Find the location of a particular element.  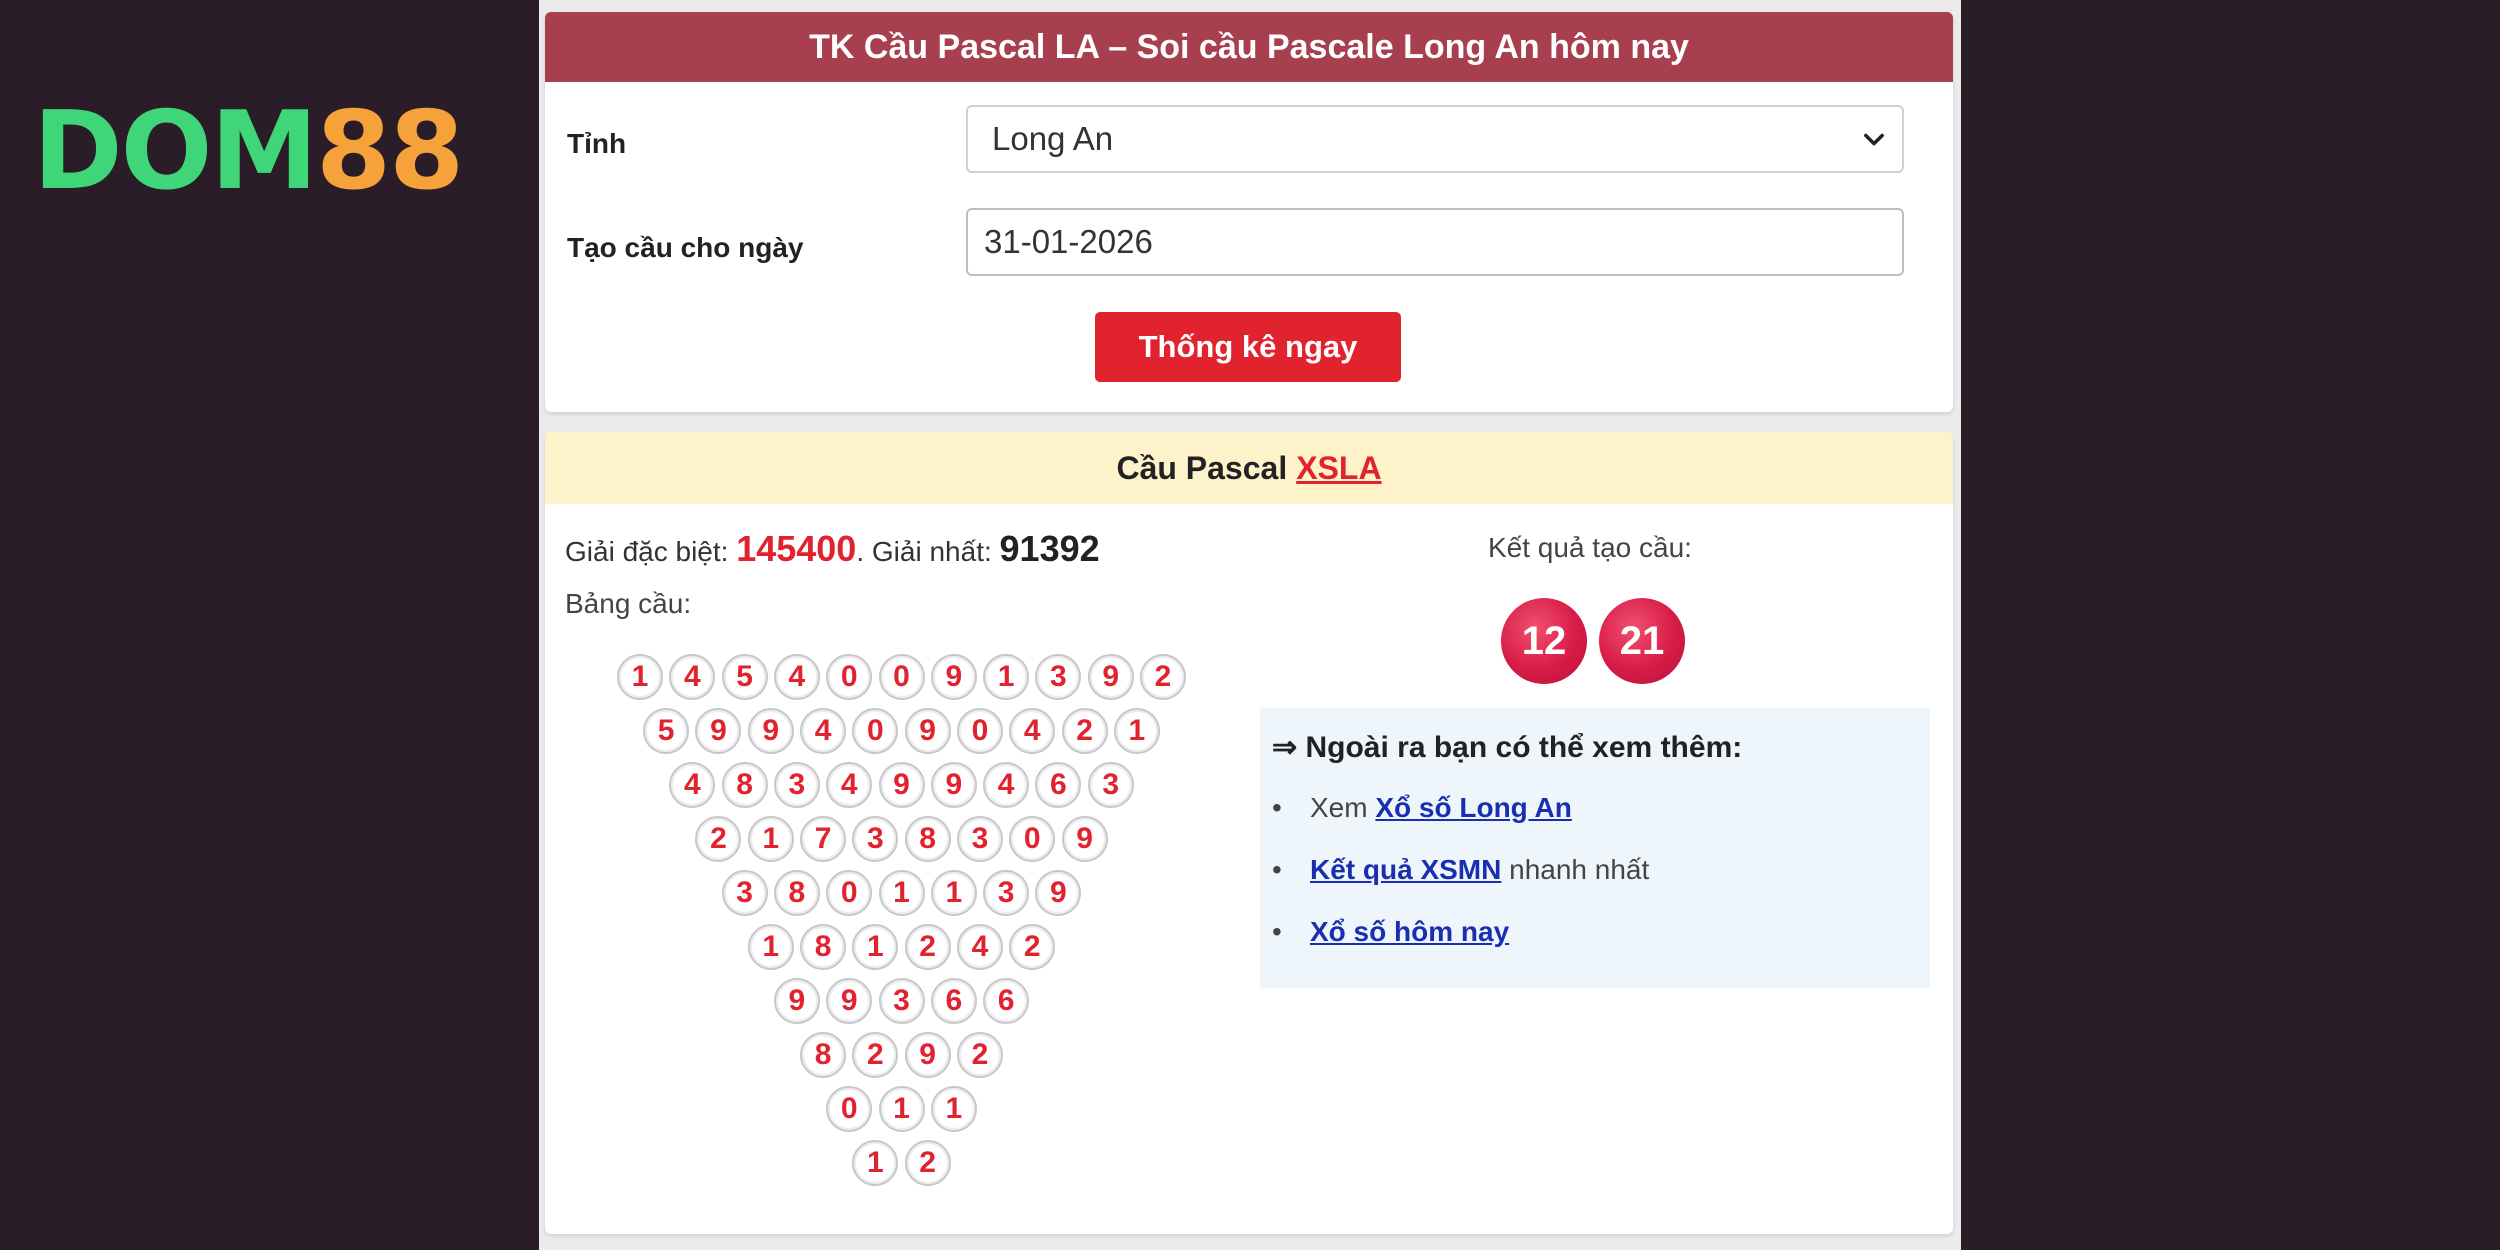

pascal-header-text: Cầu Pascal is located at coordinates (1202, 467).